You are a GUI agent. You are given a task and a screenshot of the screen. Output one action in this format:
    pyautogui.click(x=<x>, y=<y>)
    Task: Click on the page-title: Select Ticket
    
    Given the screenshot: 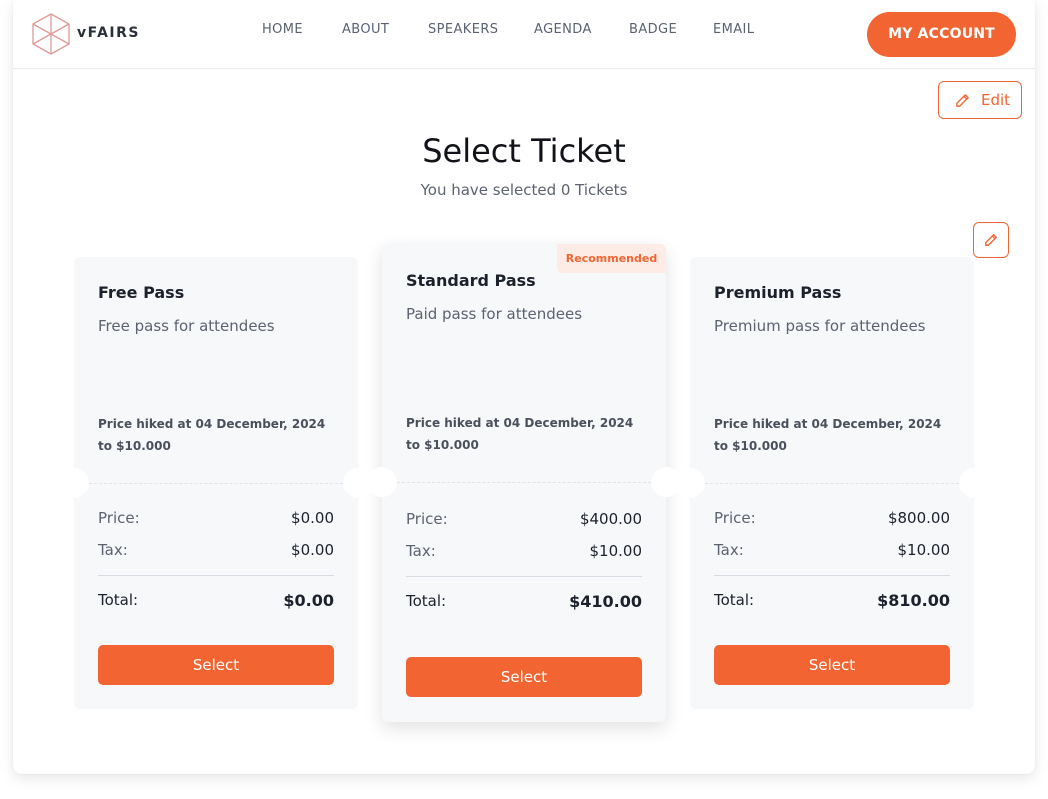 What is the action you would take?
    pyautogui.click(x=524, y=151)
    